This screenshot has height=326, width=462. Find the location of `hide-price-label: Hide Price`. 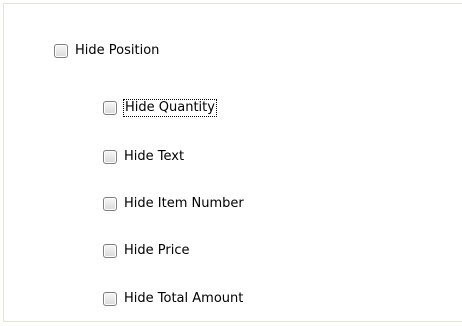

hide-price-label: Hide Price is located at coordinates (156, 251).